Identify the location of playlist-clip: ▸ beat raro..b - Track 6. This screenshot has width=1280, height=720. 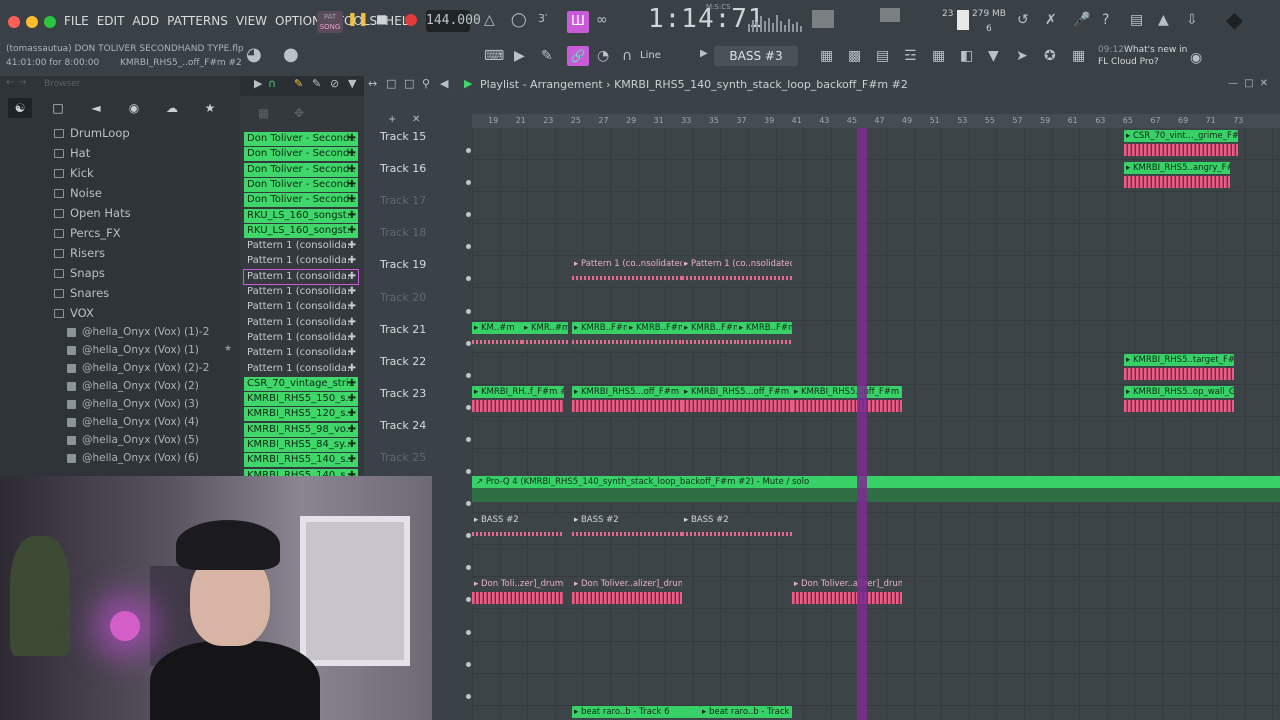
(746, 713).